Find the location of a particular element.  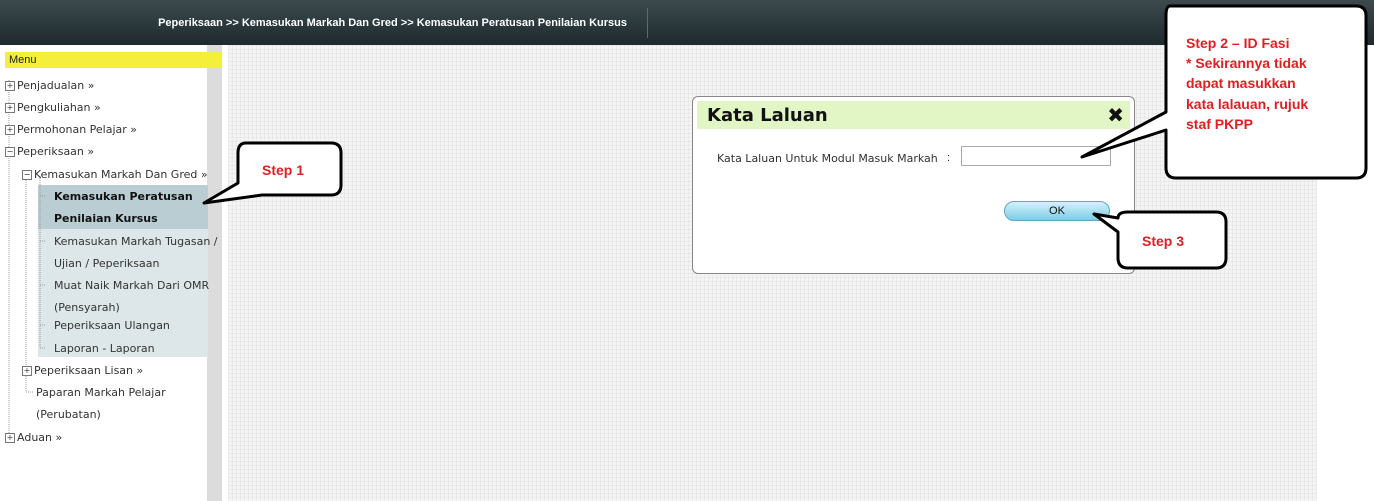

tree-lines is located at coordinates (27, 260).